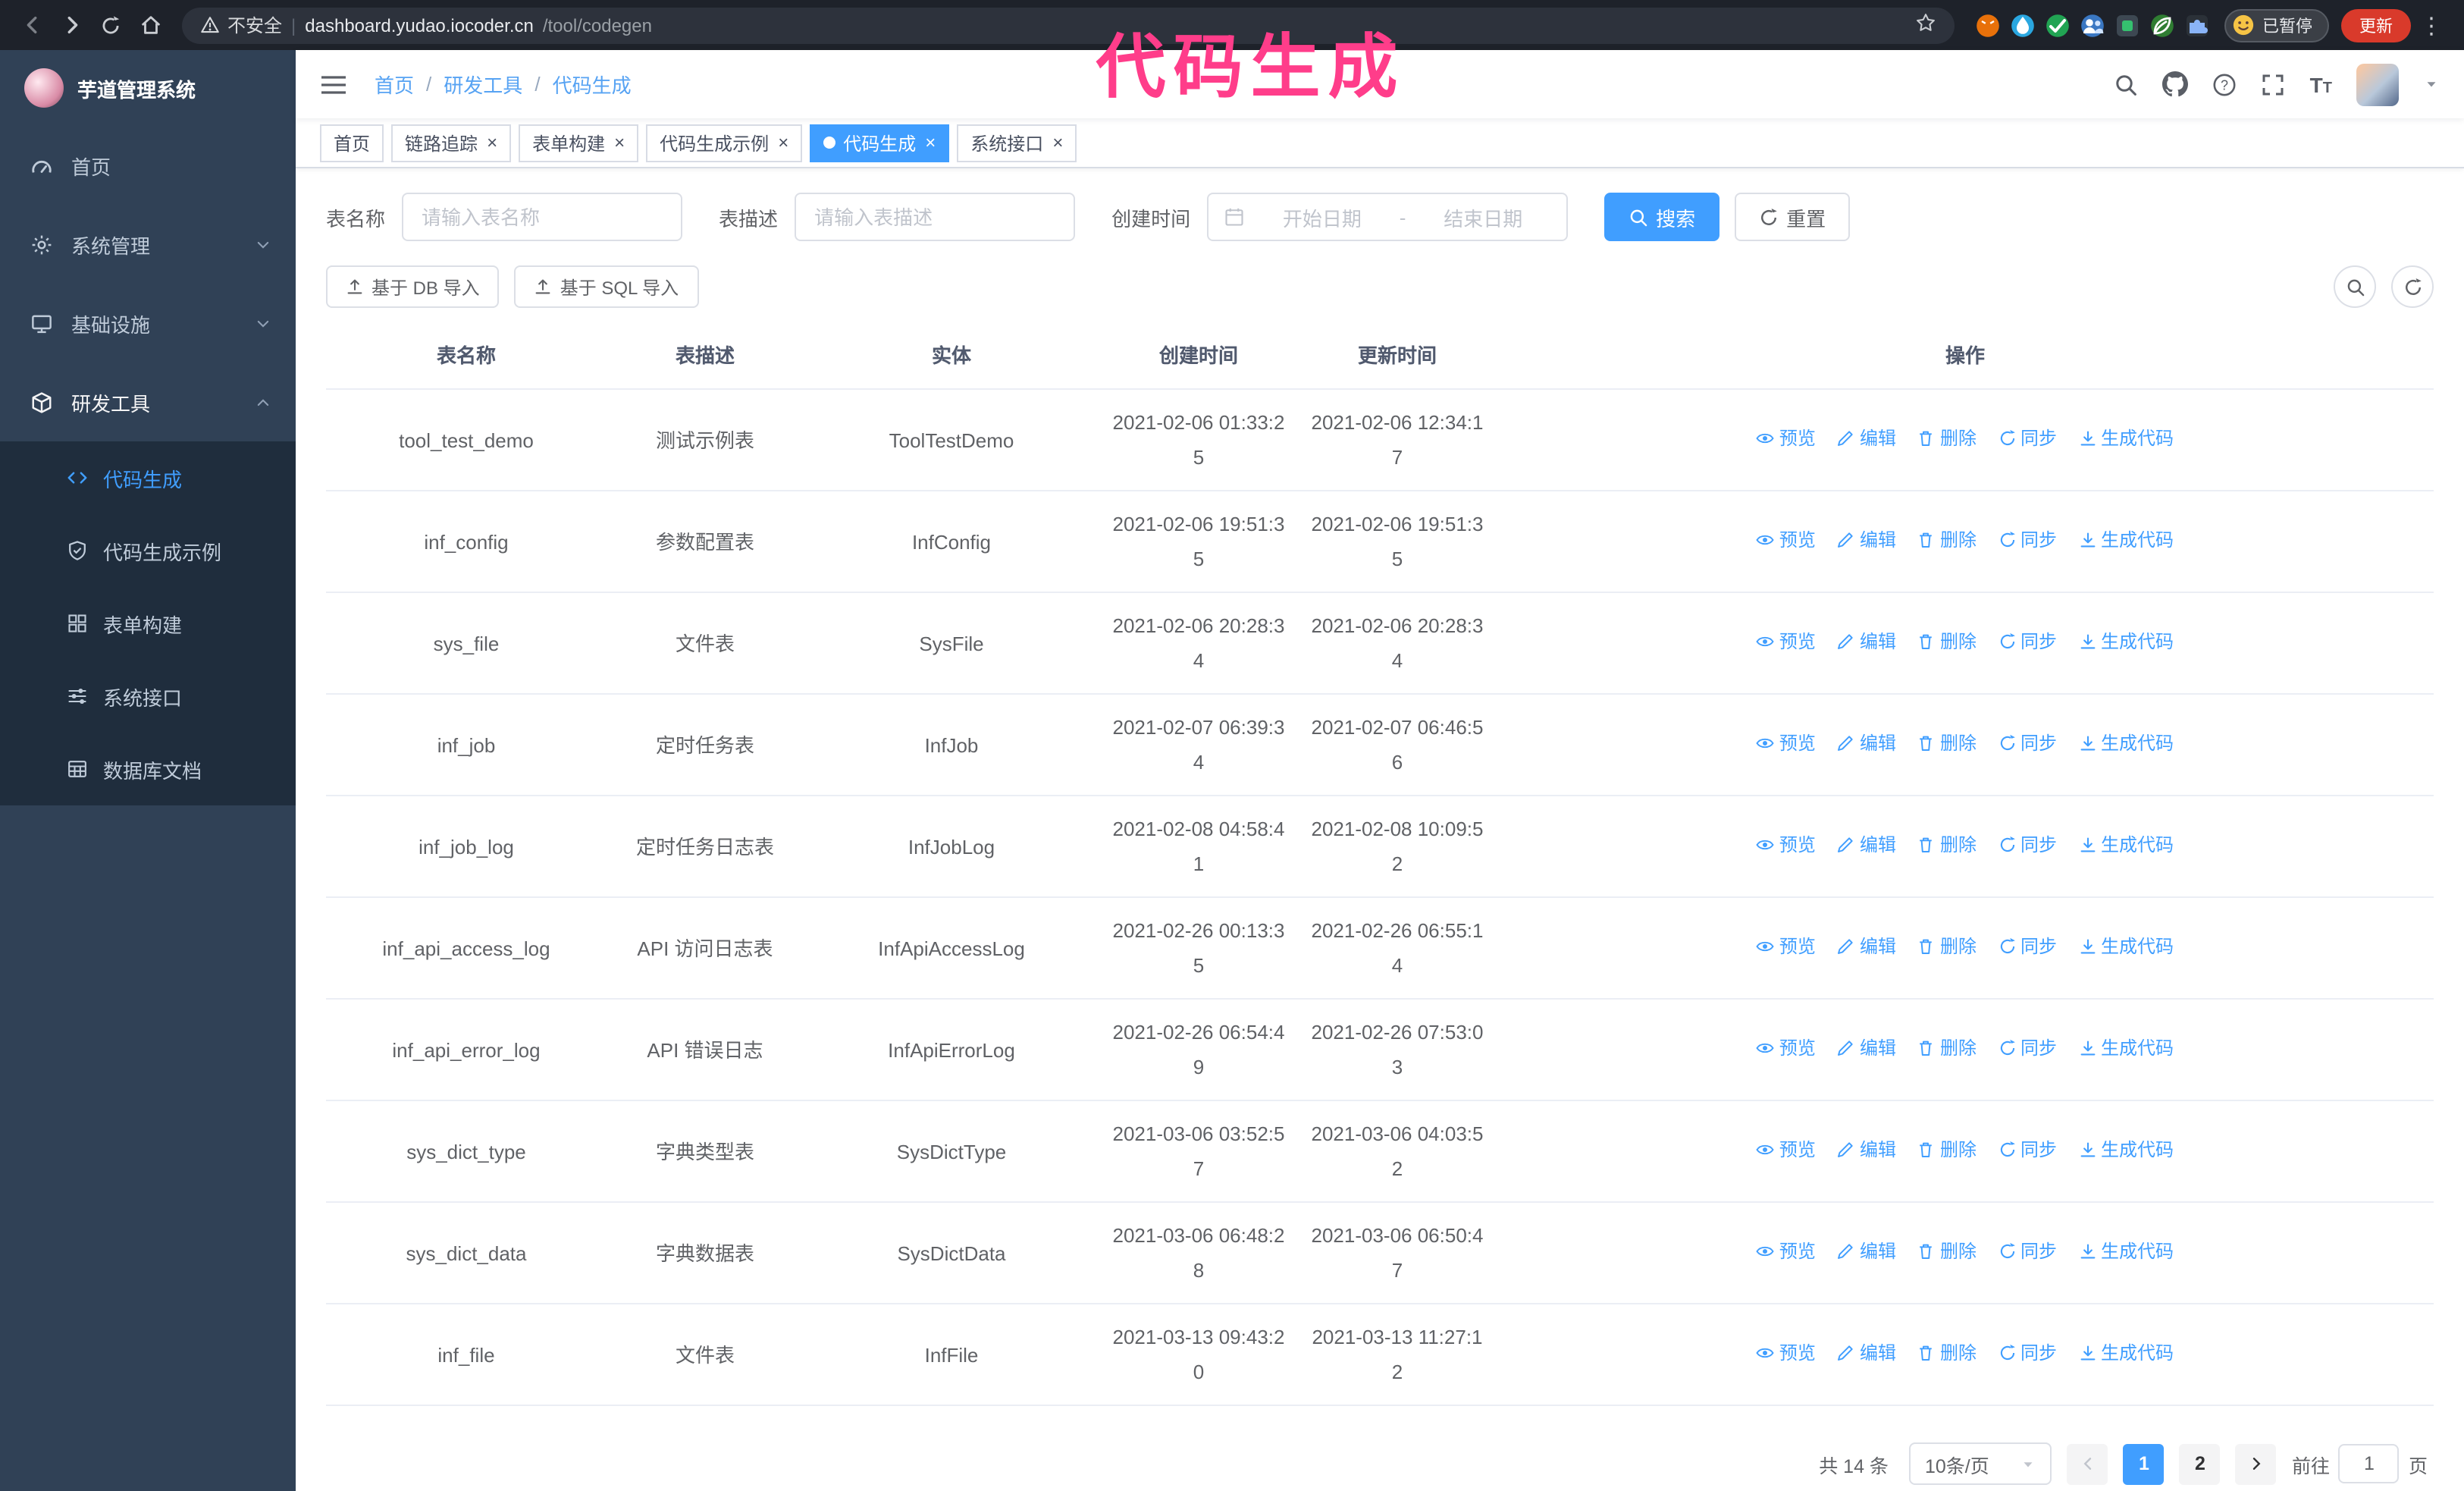 The width and height of the screenshot is (2464, 1491). Describe the element at coordinates (2431, 84) in the screenshot. I see `avatar-caret-icon` at that location.